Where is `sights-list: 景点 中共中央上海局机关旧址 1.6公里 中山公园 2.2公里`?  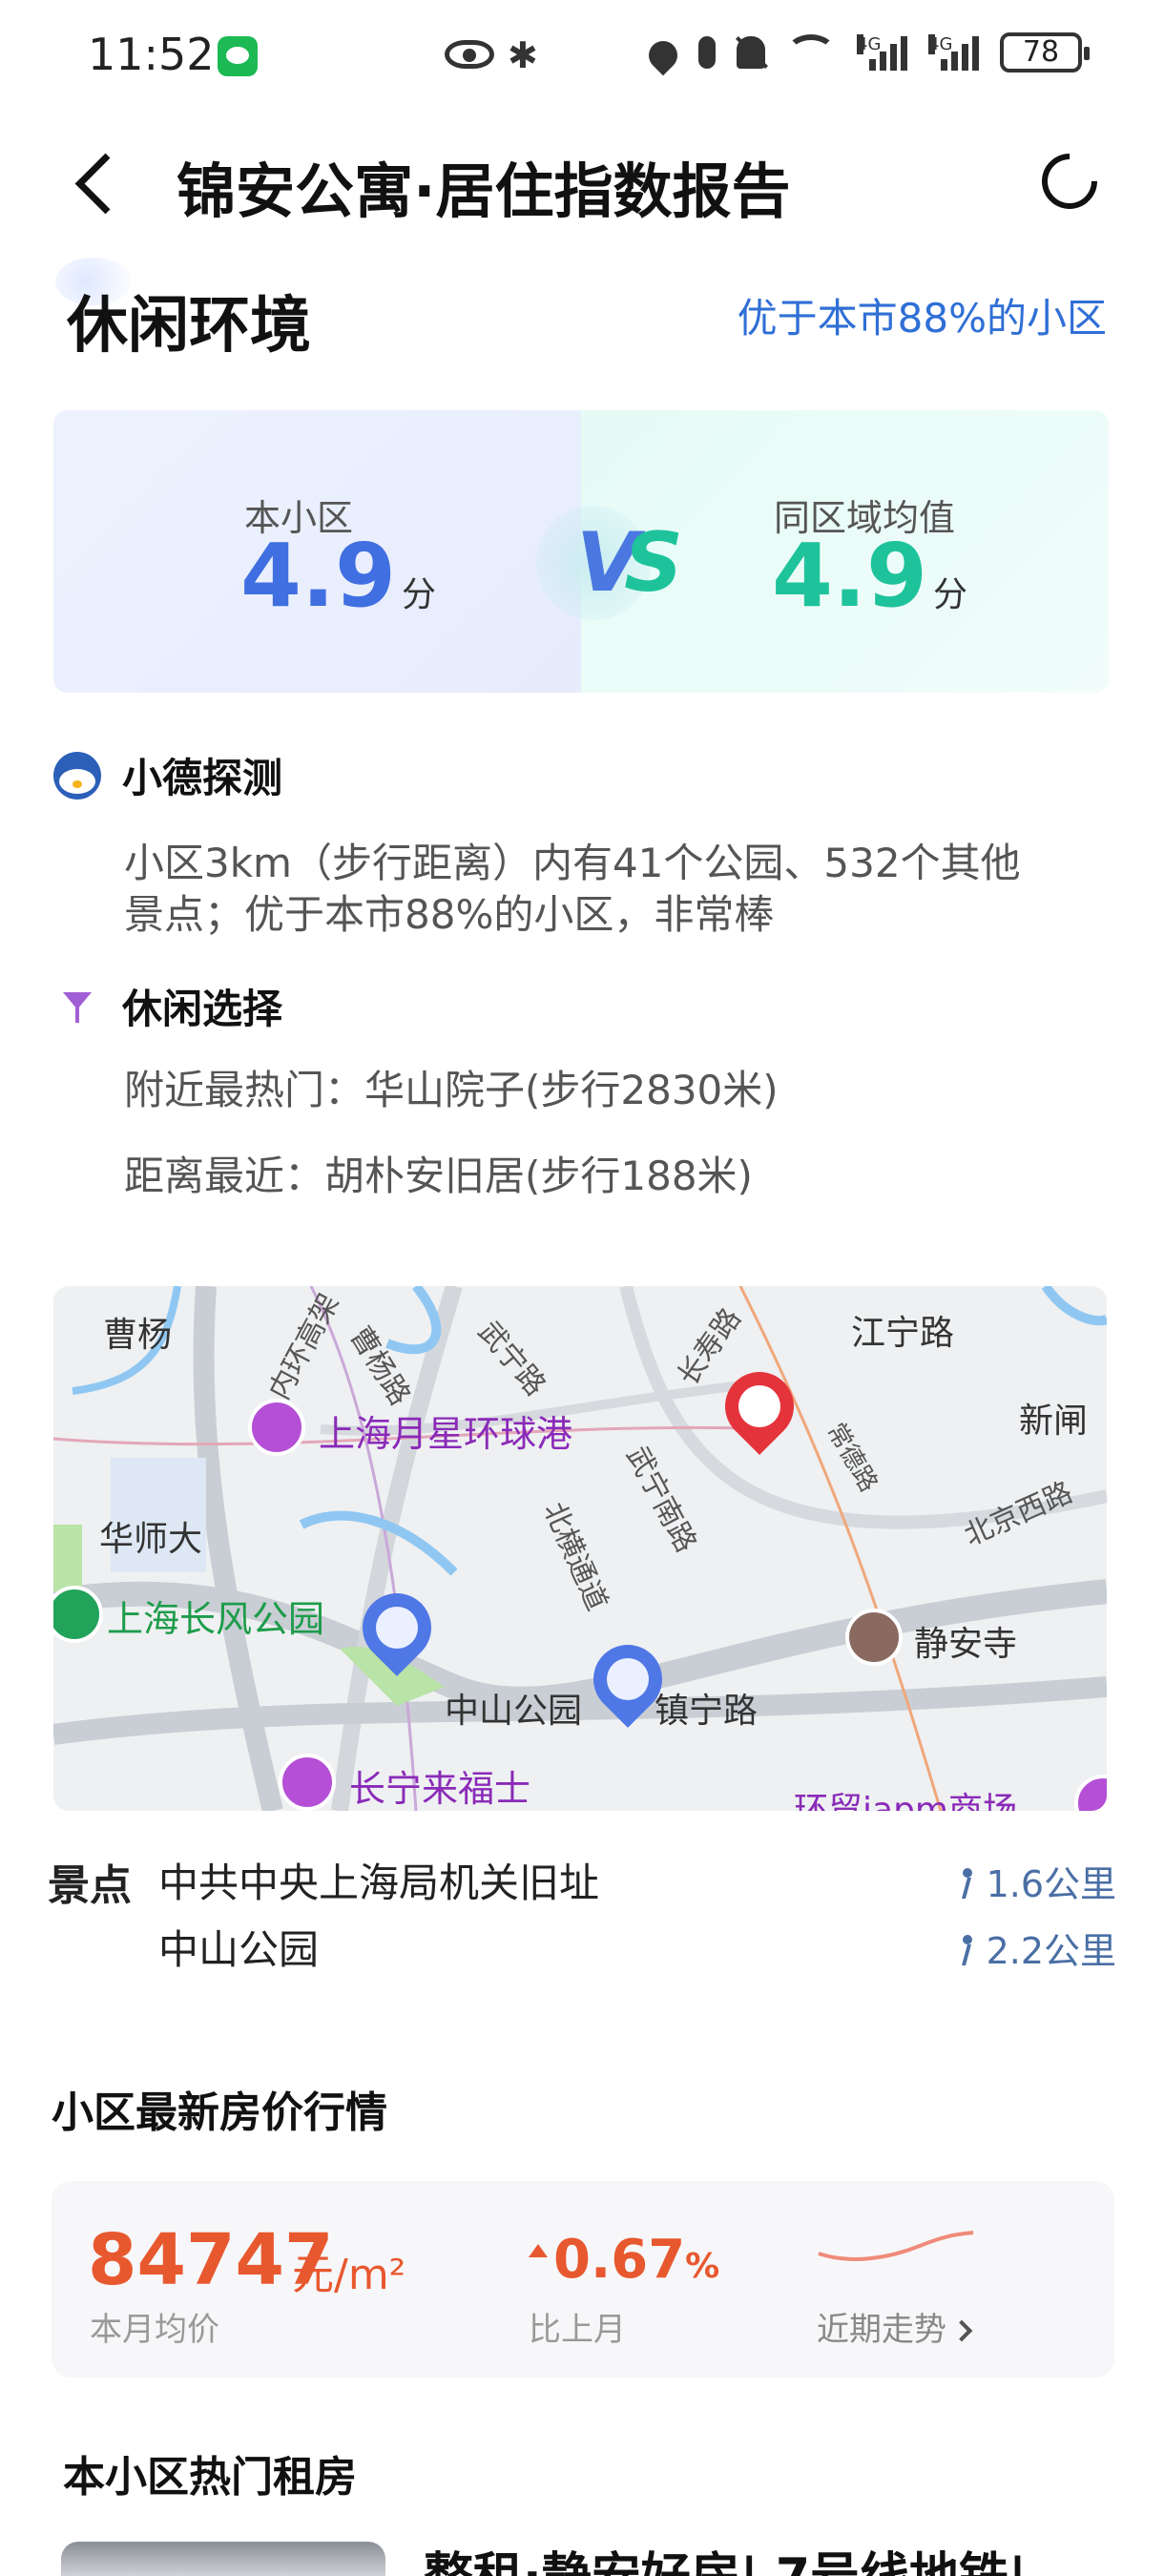
sights-list: 景点 中共中央上海局机关旧址 1.6公里 中山公园 2.2公里 is located at coordinates (582, 1917).